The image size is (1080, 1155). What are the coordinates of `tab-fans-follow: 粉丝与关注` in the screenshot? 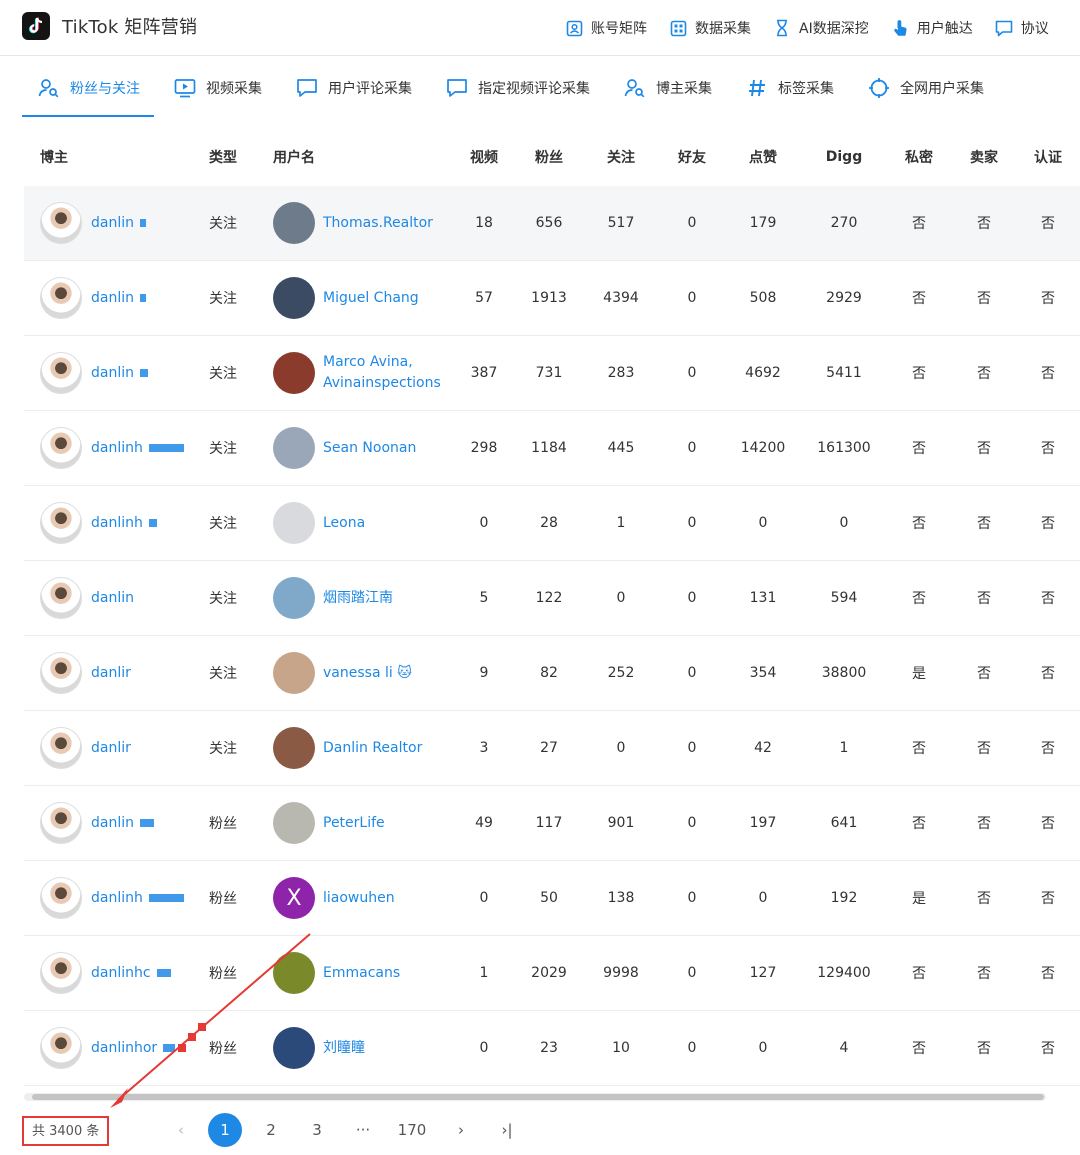 It's located at (88, 88).